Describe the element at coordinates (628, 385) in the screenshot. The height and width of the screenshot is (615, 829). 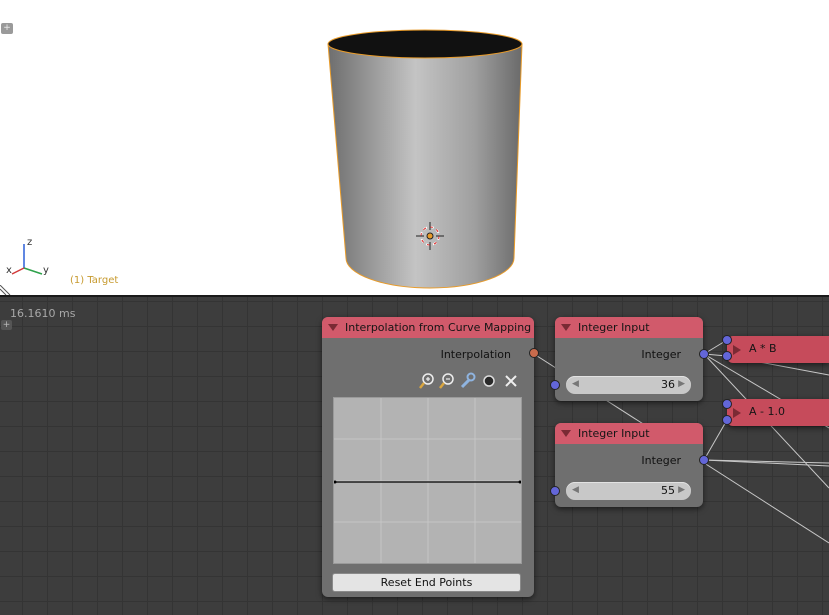
I see `integer-value-field: ◀ 36 ▶` at that location.